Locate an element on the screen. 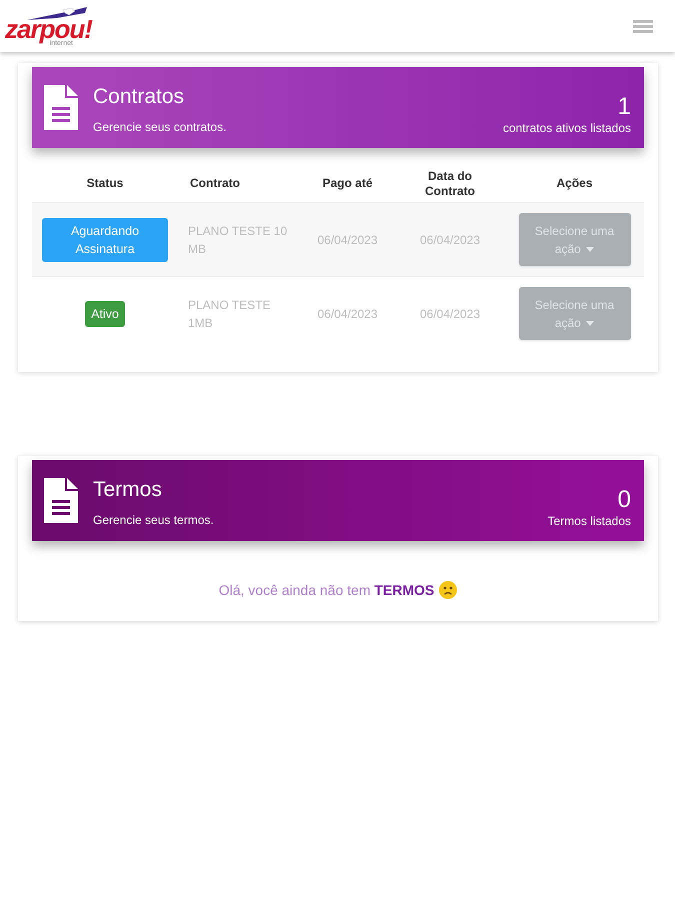 The width and height of the screenshot is (675, 900). column-header: Data do Contrato is located at coordinates (450, 183).